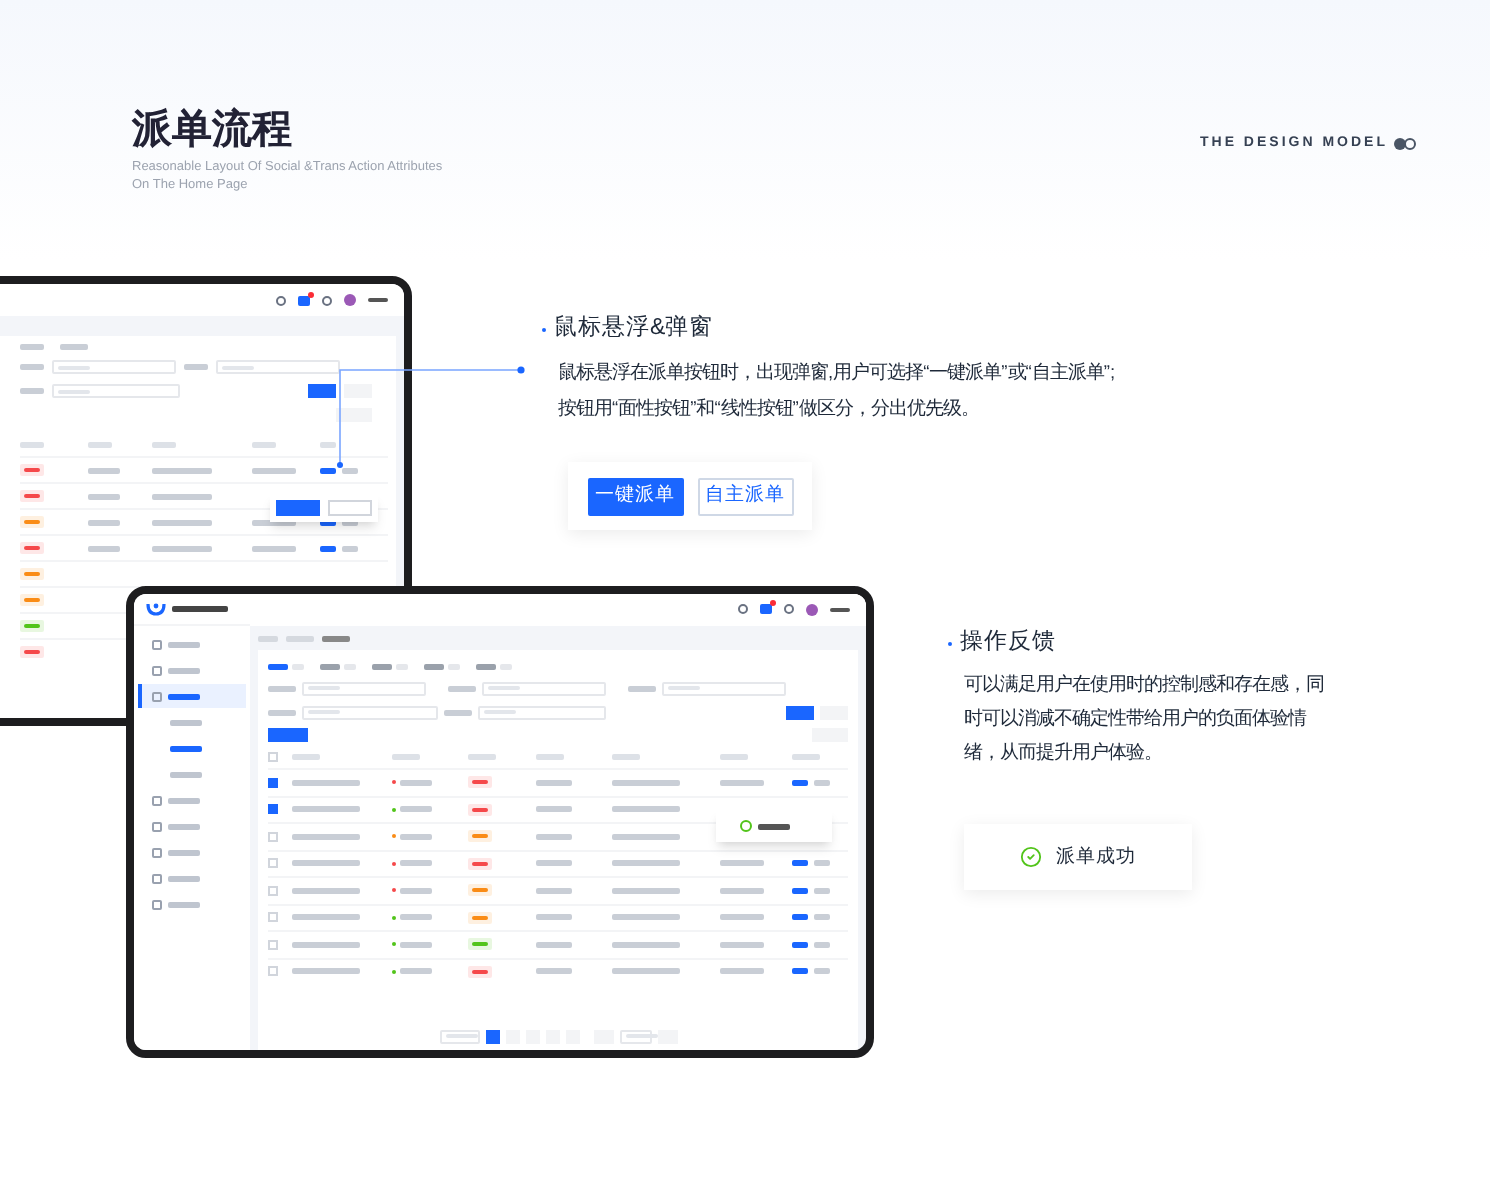  Describe the element at coordinates (1031, 857) in the screenshot. I see `check-circle-icon` at that location.